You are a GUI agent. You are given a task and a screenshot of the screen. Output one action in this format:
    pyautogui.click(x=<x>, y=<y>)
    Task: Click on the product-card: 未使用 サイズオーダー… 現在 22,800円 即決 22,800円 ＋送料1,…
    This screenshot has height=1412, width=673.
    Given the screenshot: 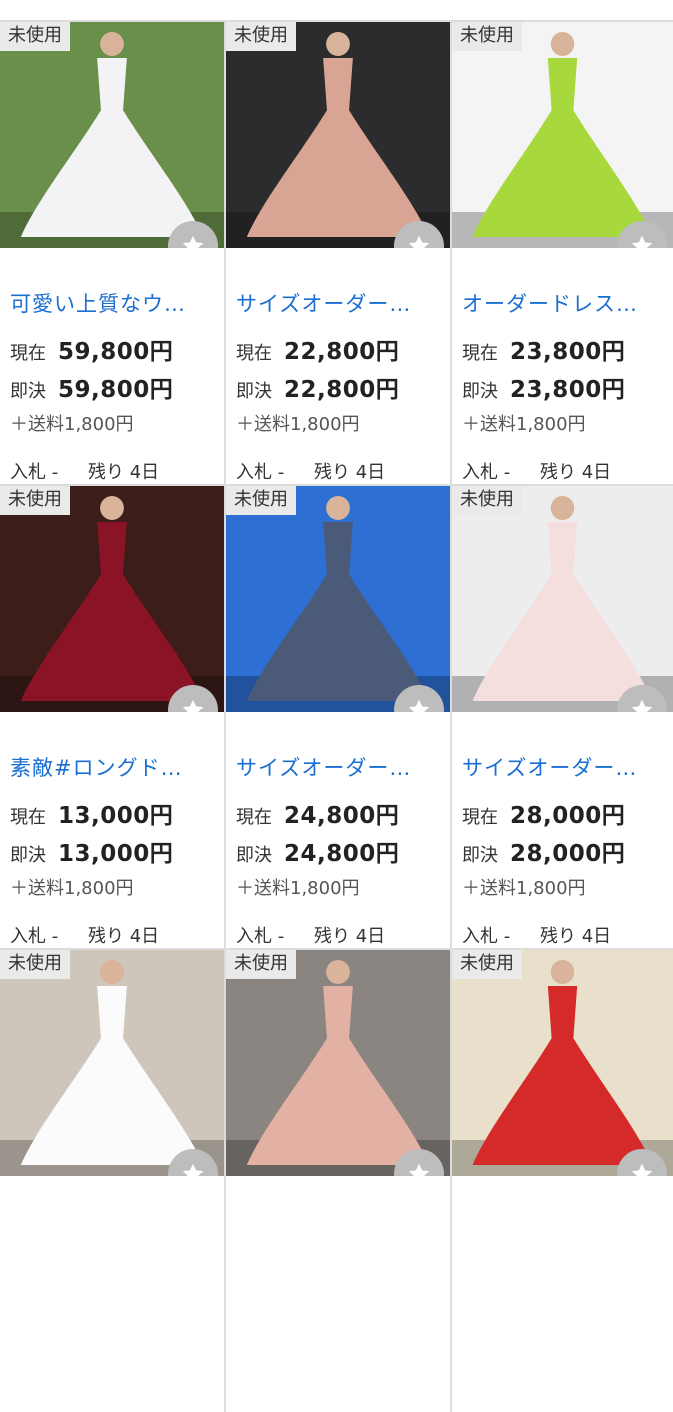 What is the action you would take?
    pyautogui.click(x=339, y=252)
    